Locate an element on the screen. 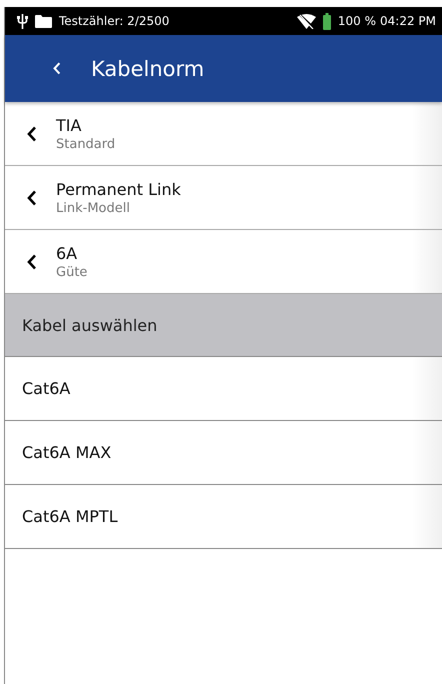 The height and width of the screenshot is (684, 442). wifi-off-icon is located at coordinates (306, 21).